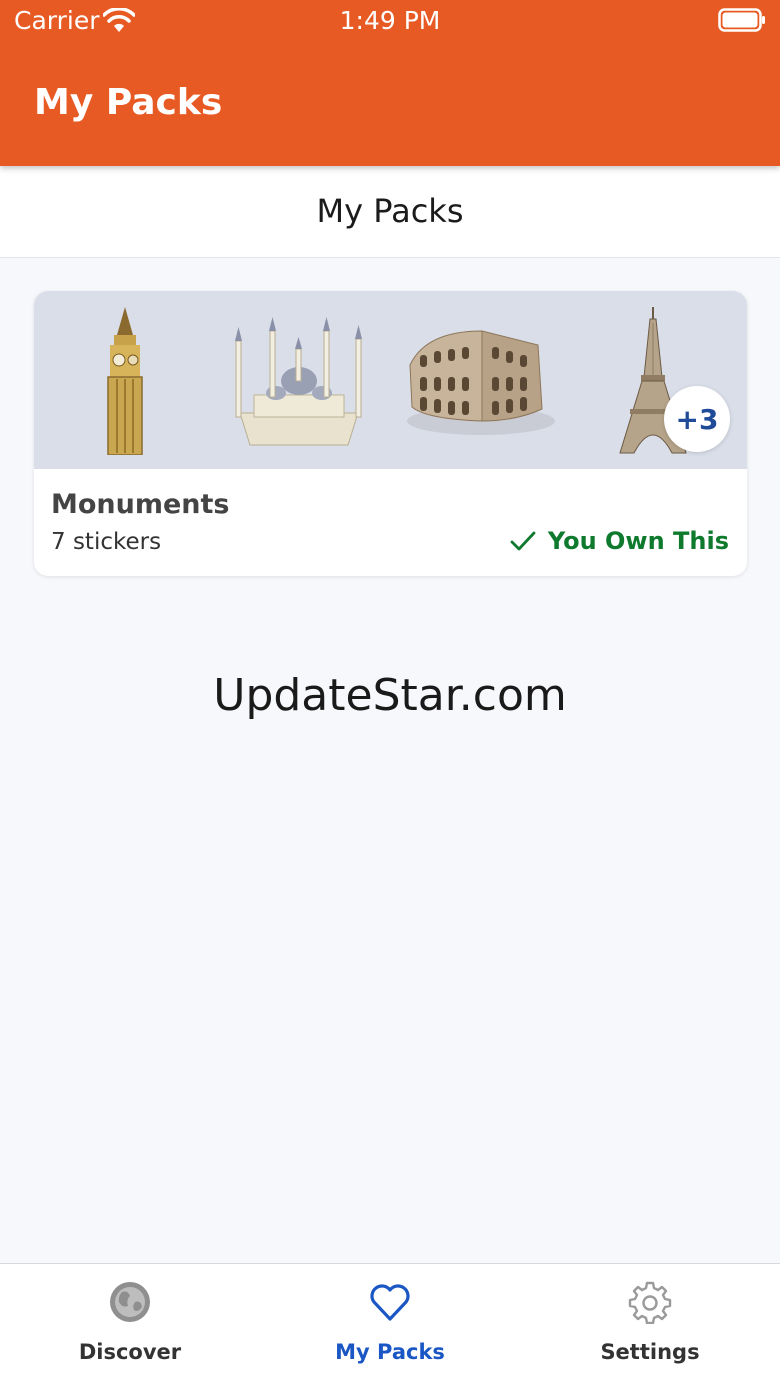 This screenshot has width=780, height=1387. Describe the element at coordinates (125, 381) in the screenshot. I see `big-ben-icon` at that location.